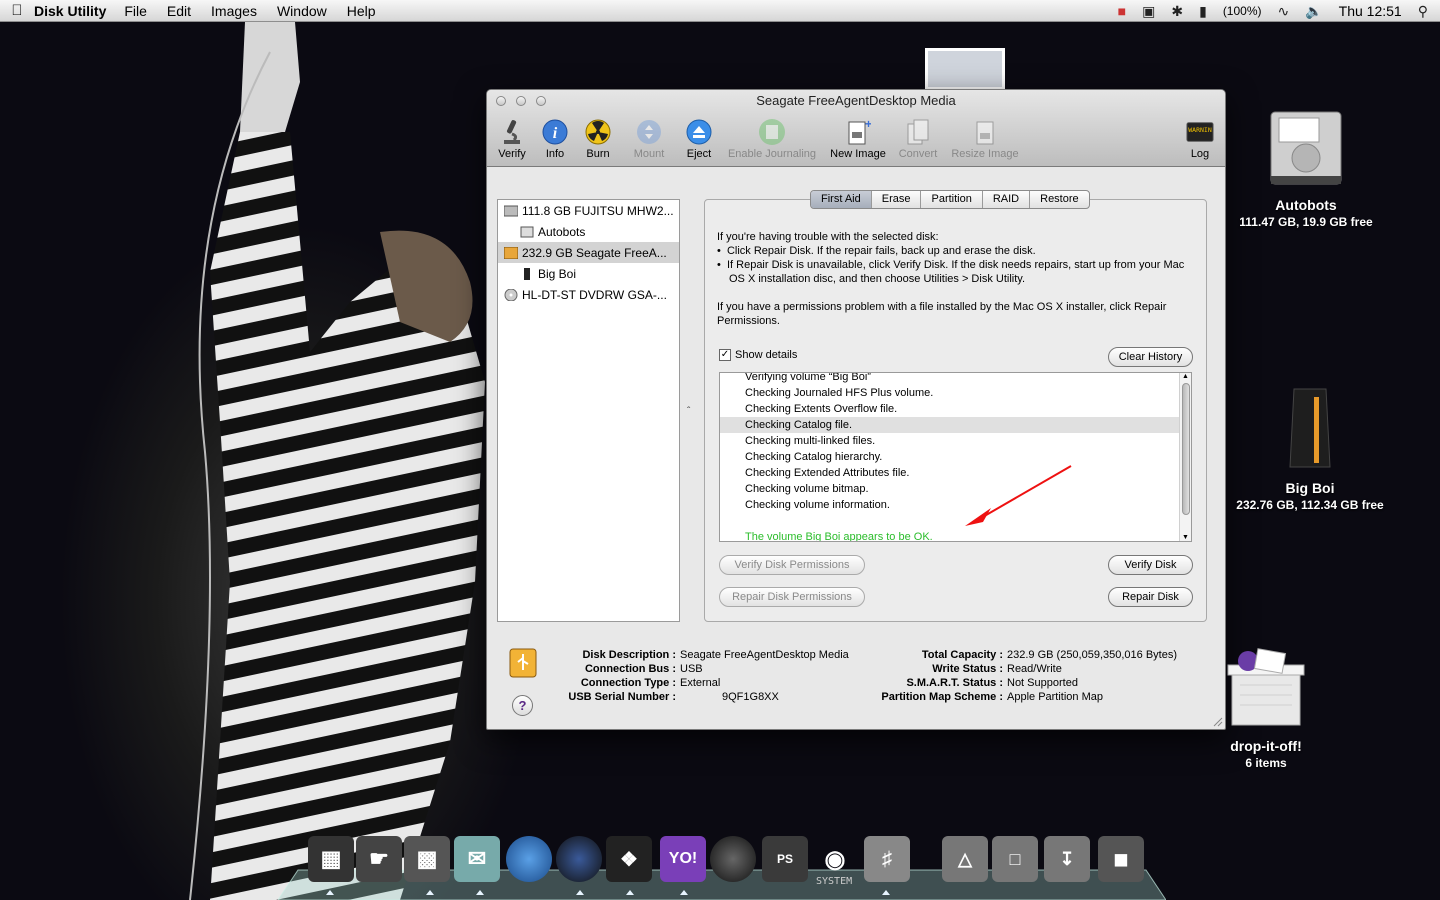 This screenshot has width=1440, height=900. I want to click on log-line: Checking Journaled HFS Plus volume., so click(839, 393).